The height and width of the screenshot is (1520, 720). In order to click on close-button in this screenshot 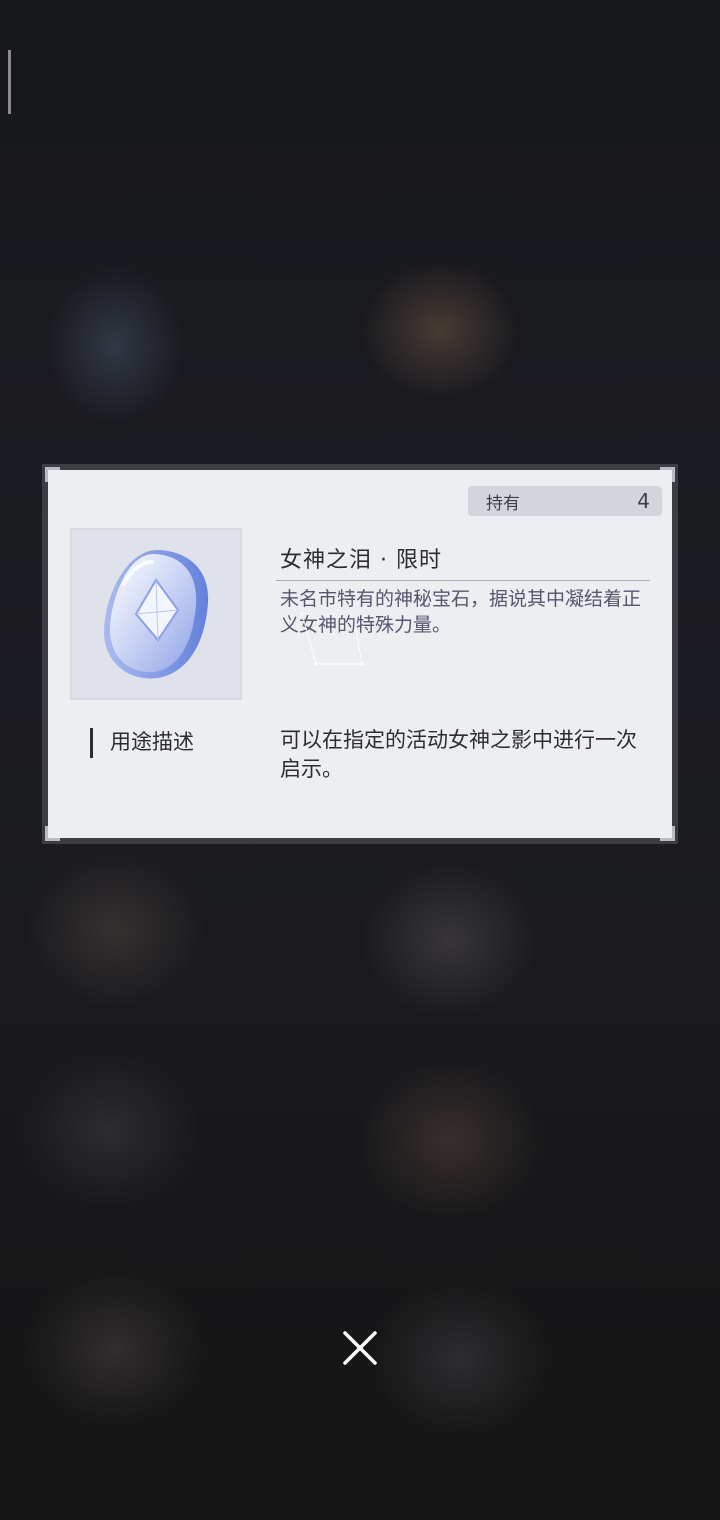, I will do `click(360, 1348)`.